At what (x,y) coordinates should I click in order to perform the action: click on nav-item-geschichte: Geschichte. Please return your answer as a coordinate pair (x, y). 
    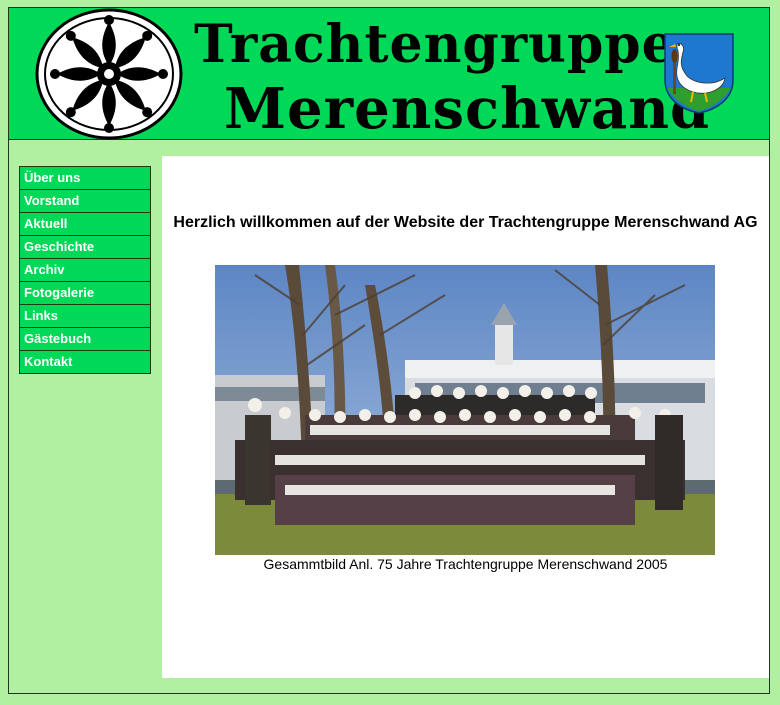
    Looking at the image, I should click on (85, 247).